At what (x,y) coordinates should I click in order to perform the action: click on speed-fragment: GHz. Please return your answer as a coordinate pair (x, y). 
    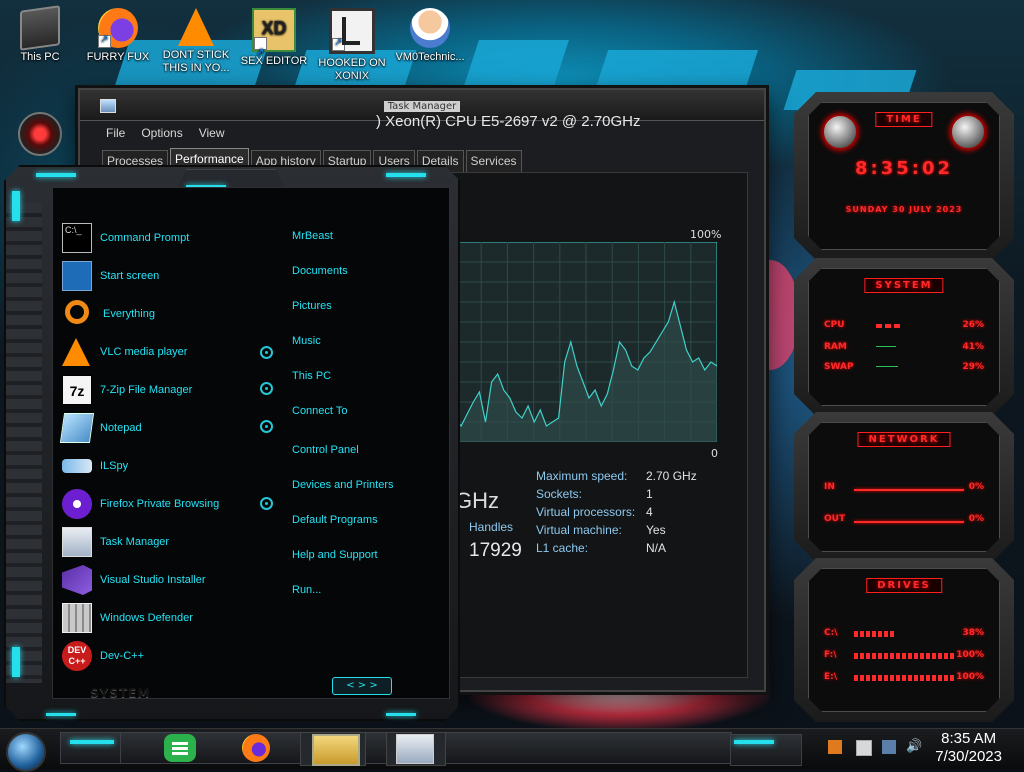
    Looking at the image, I should click on (477, 500).